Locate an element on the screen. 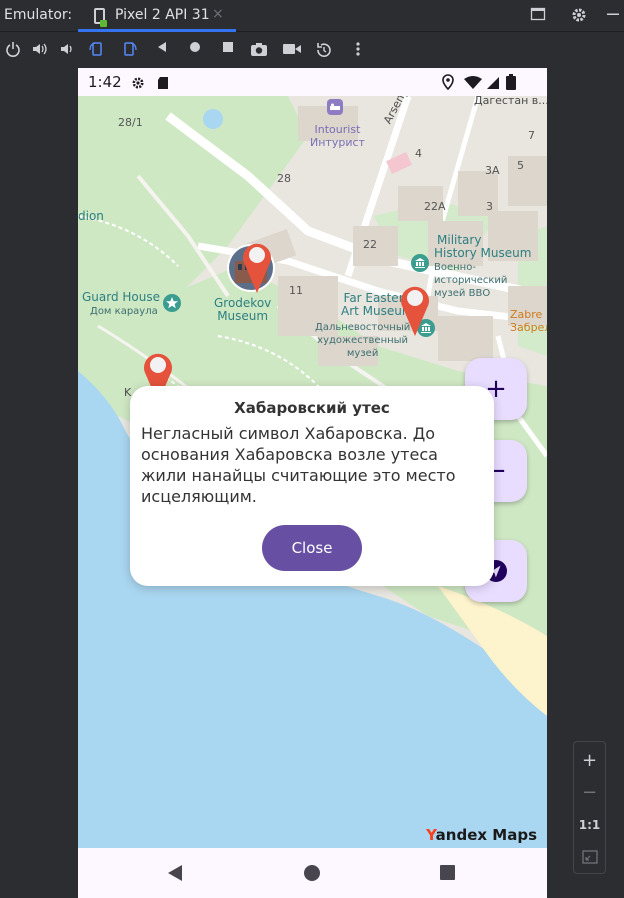 Image resolution: width=624 pixels, height=898 pixels. map-number: 11 is located at coordinates (296, 290).